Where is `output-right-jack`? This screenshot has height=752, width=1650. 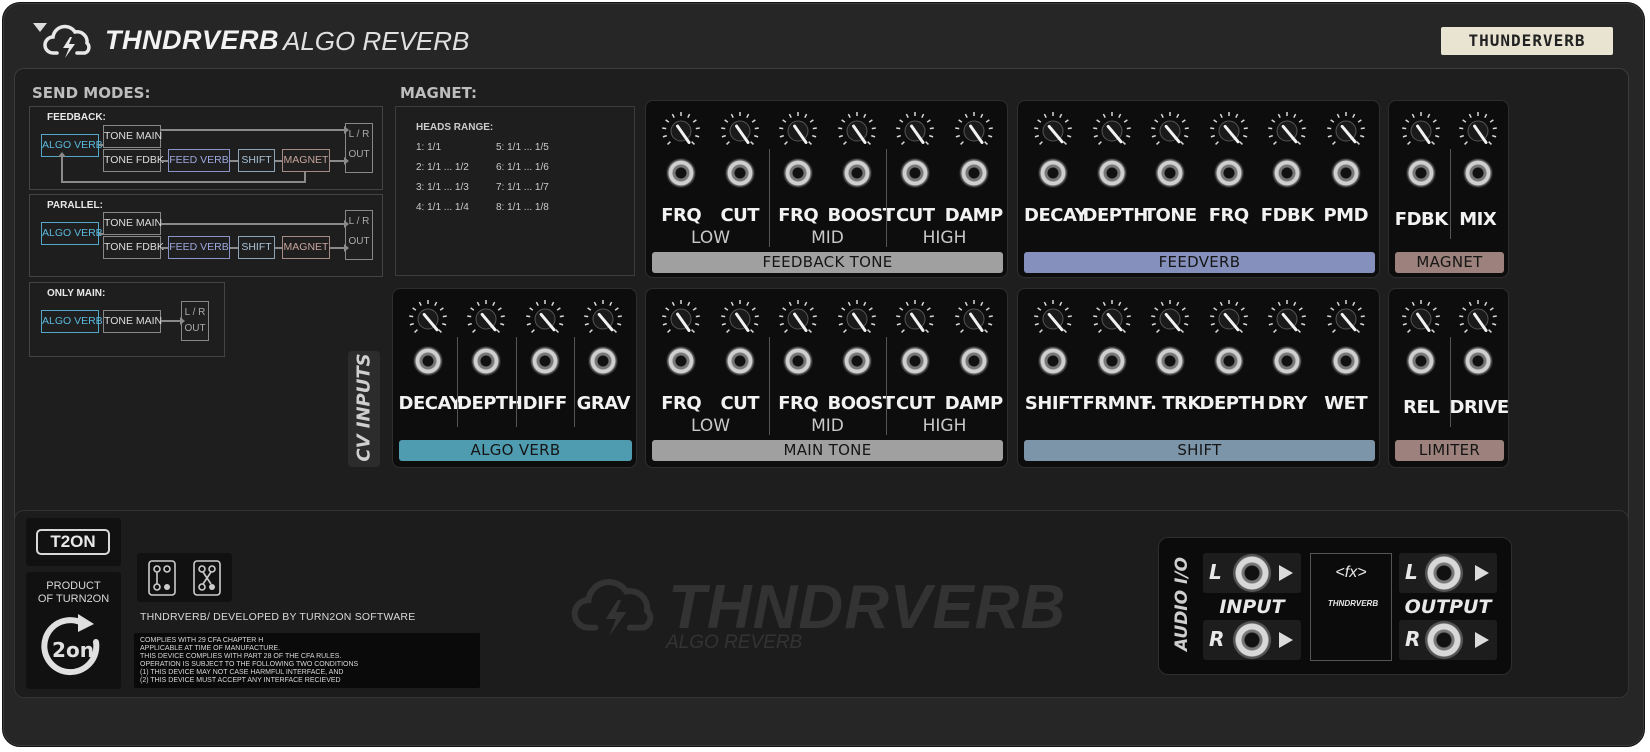 output-right-jack is located at coordinates (1444, 640).